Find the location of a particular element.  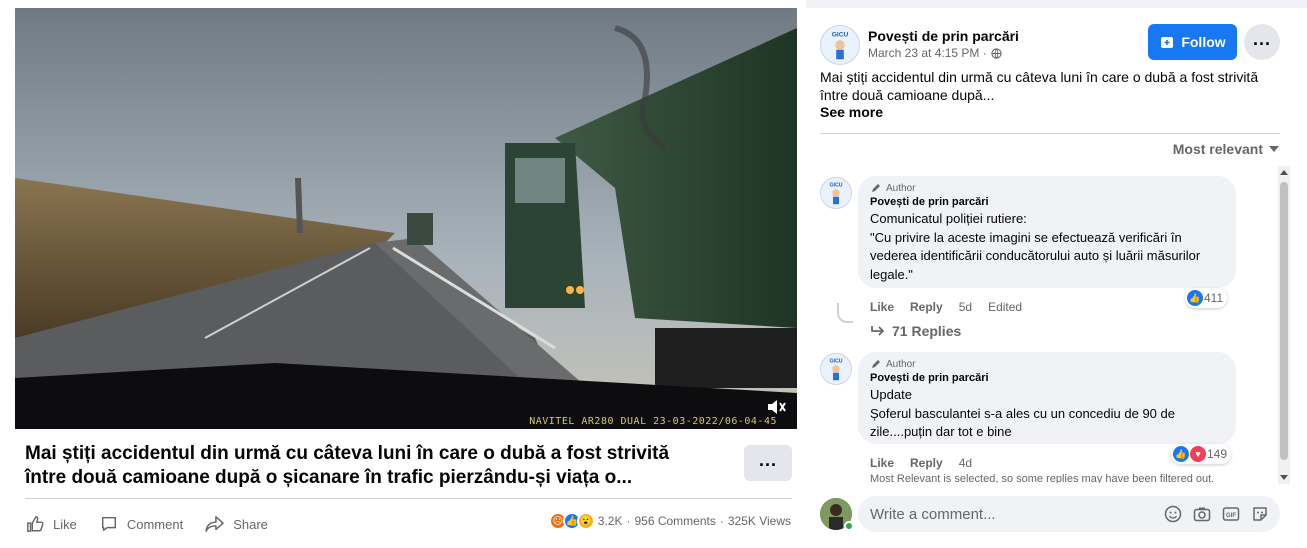

comment-text-line: Update is located at coordinates (891, 394).